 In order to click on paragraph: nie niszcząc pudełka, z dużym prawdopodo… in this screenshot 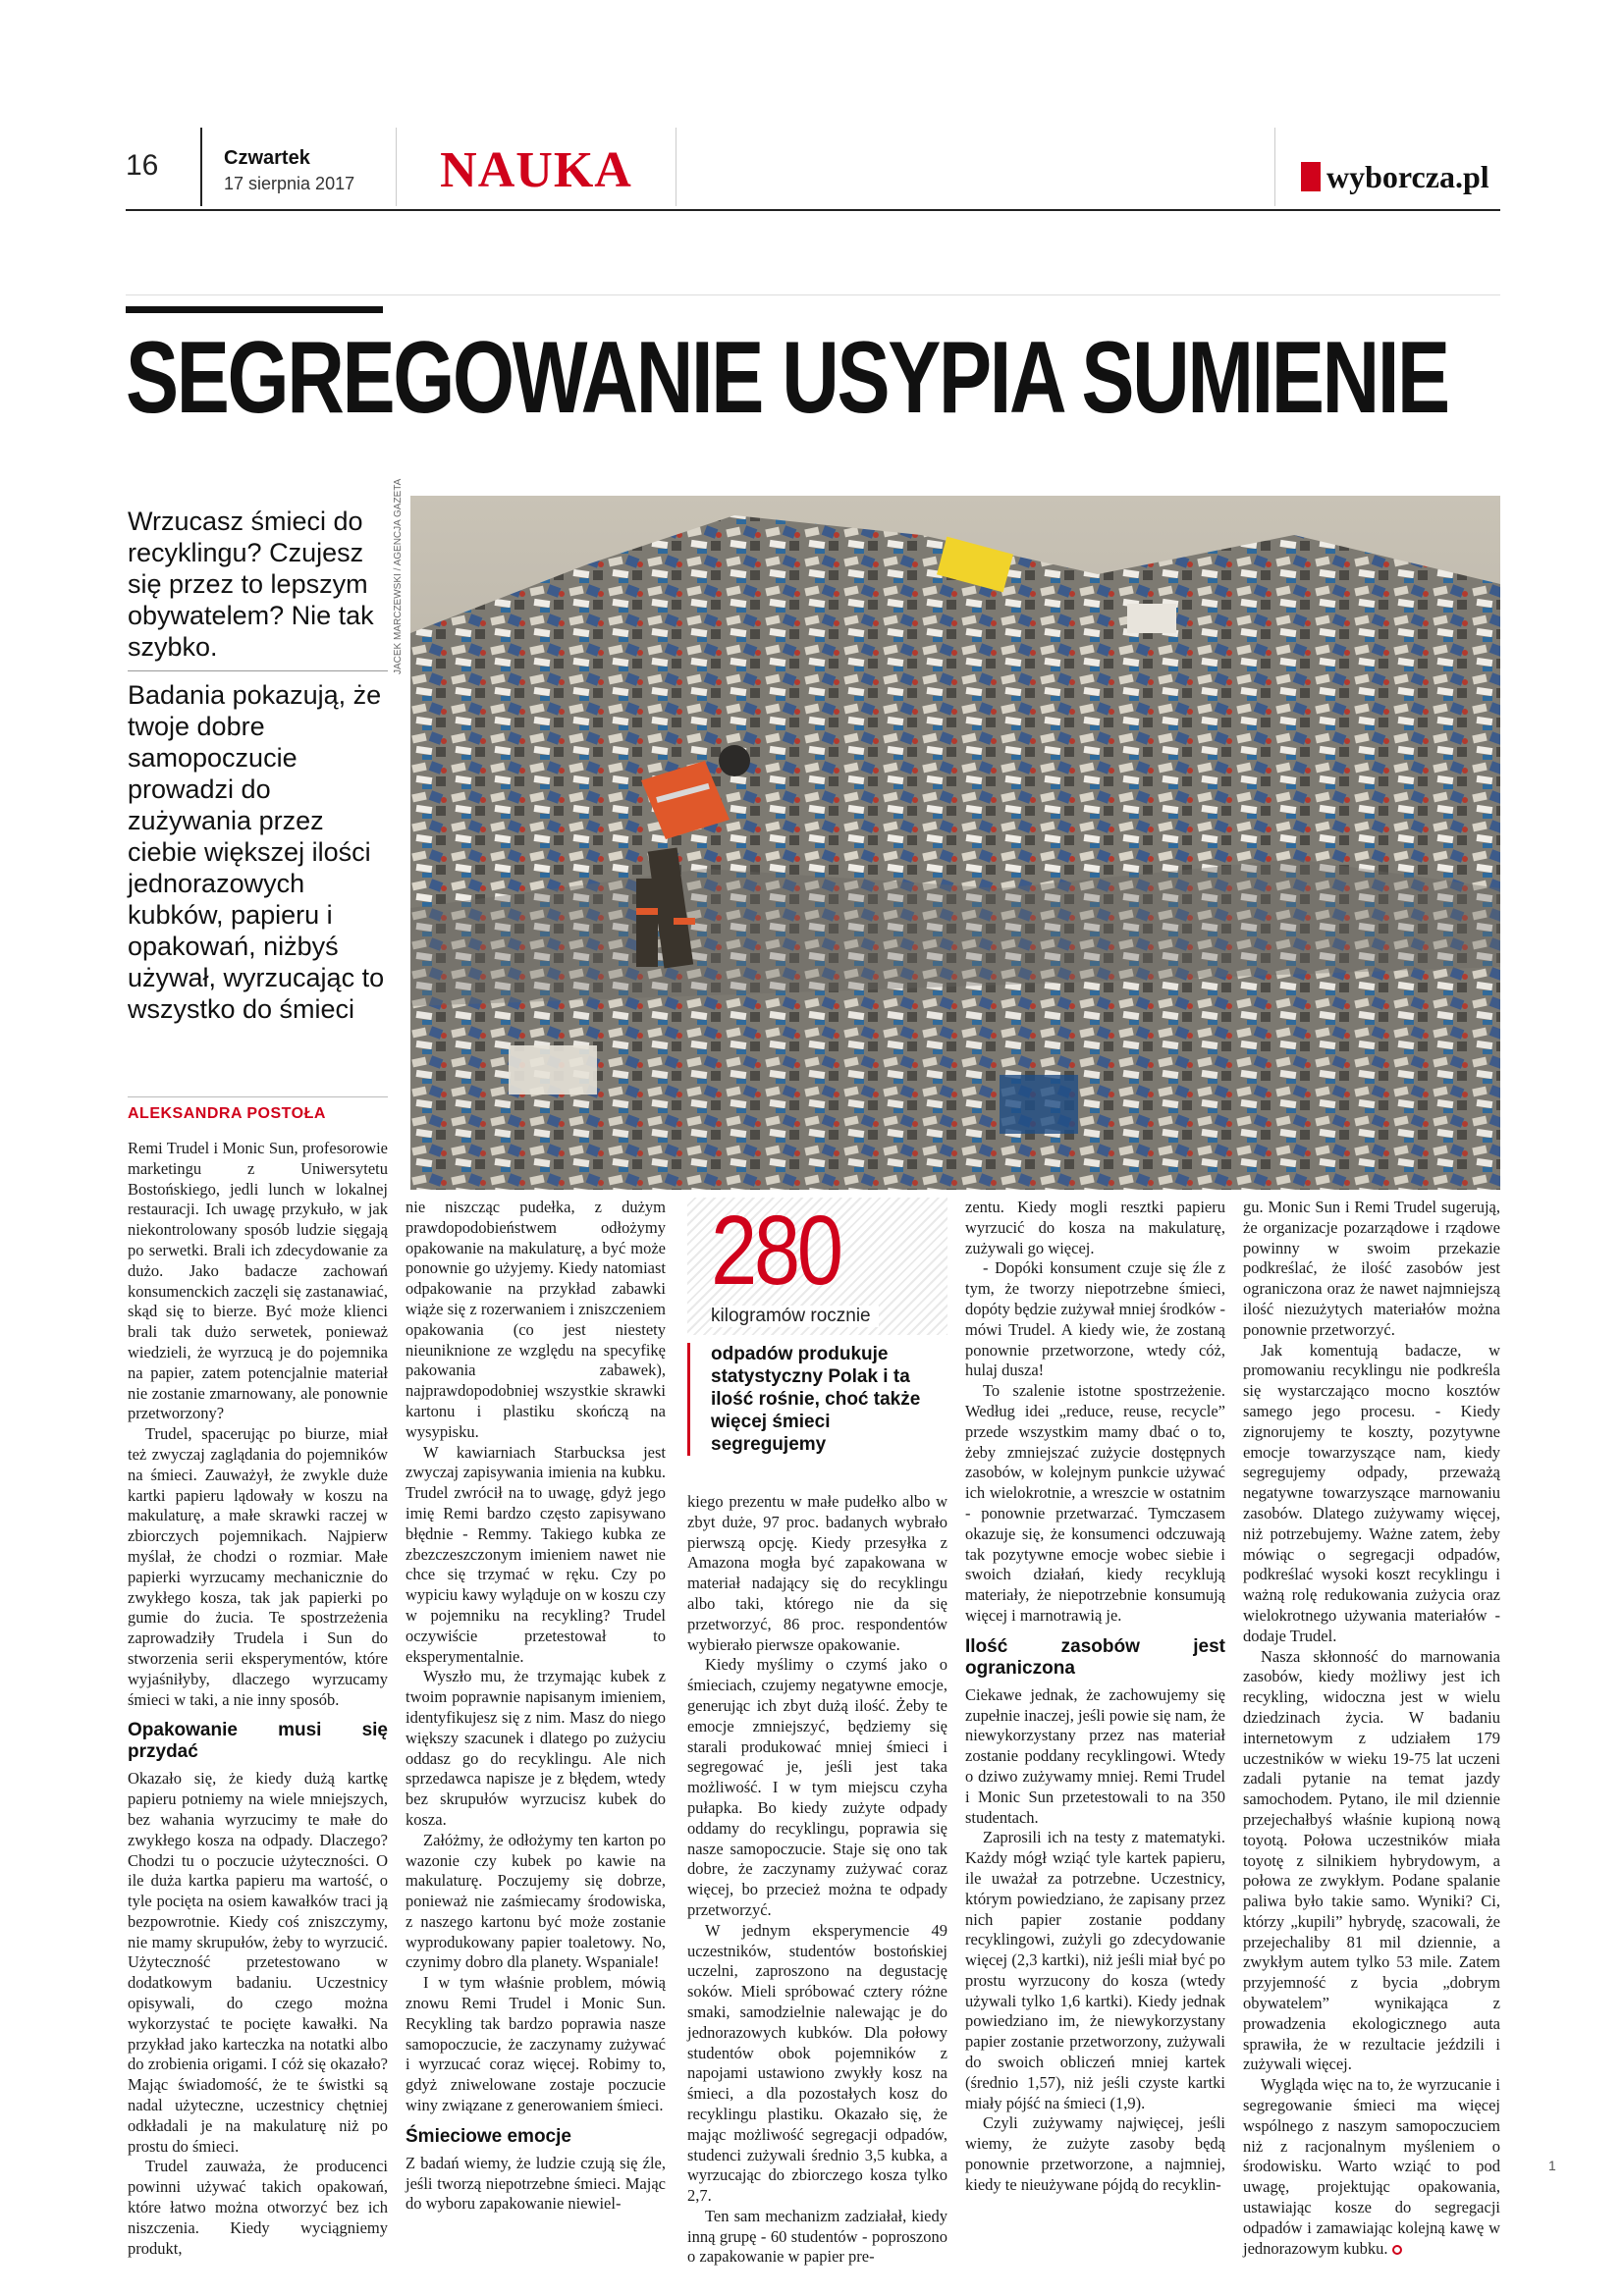, I will do `click(536, 1320)`.